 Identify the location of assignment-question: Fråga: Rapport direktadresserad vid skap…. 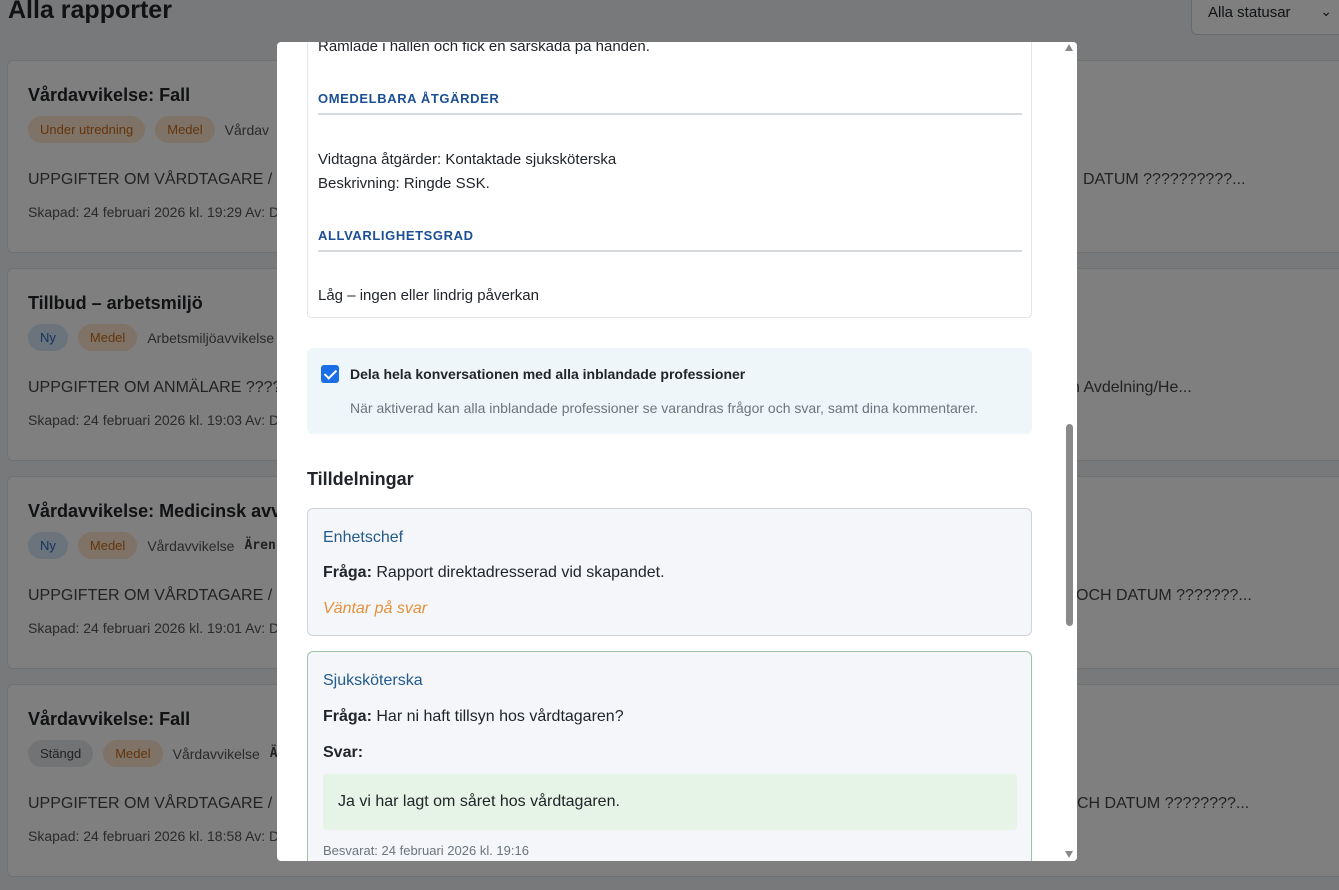
(494, 573).